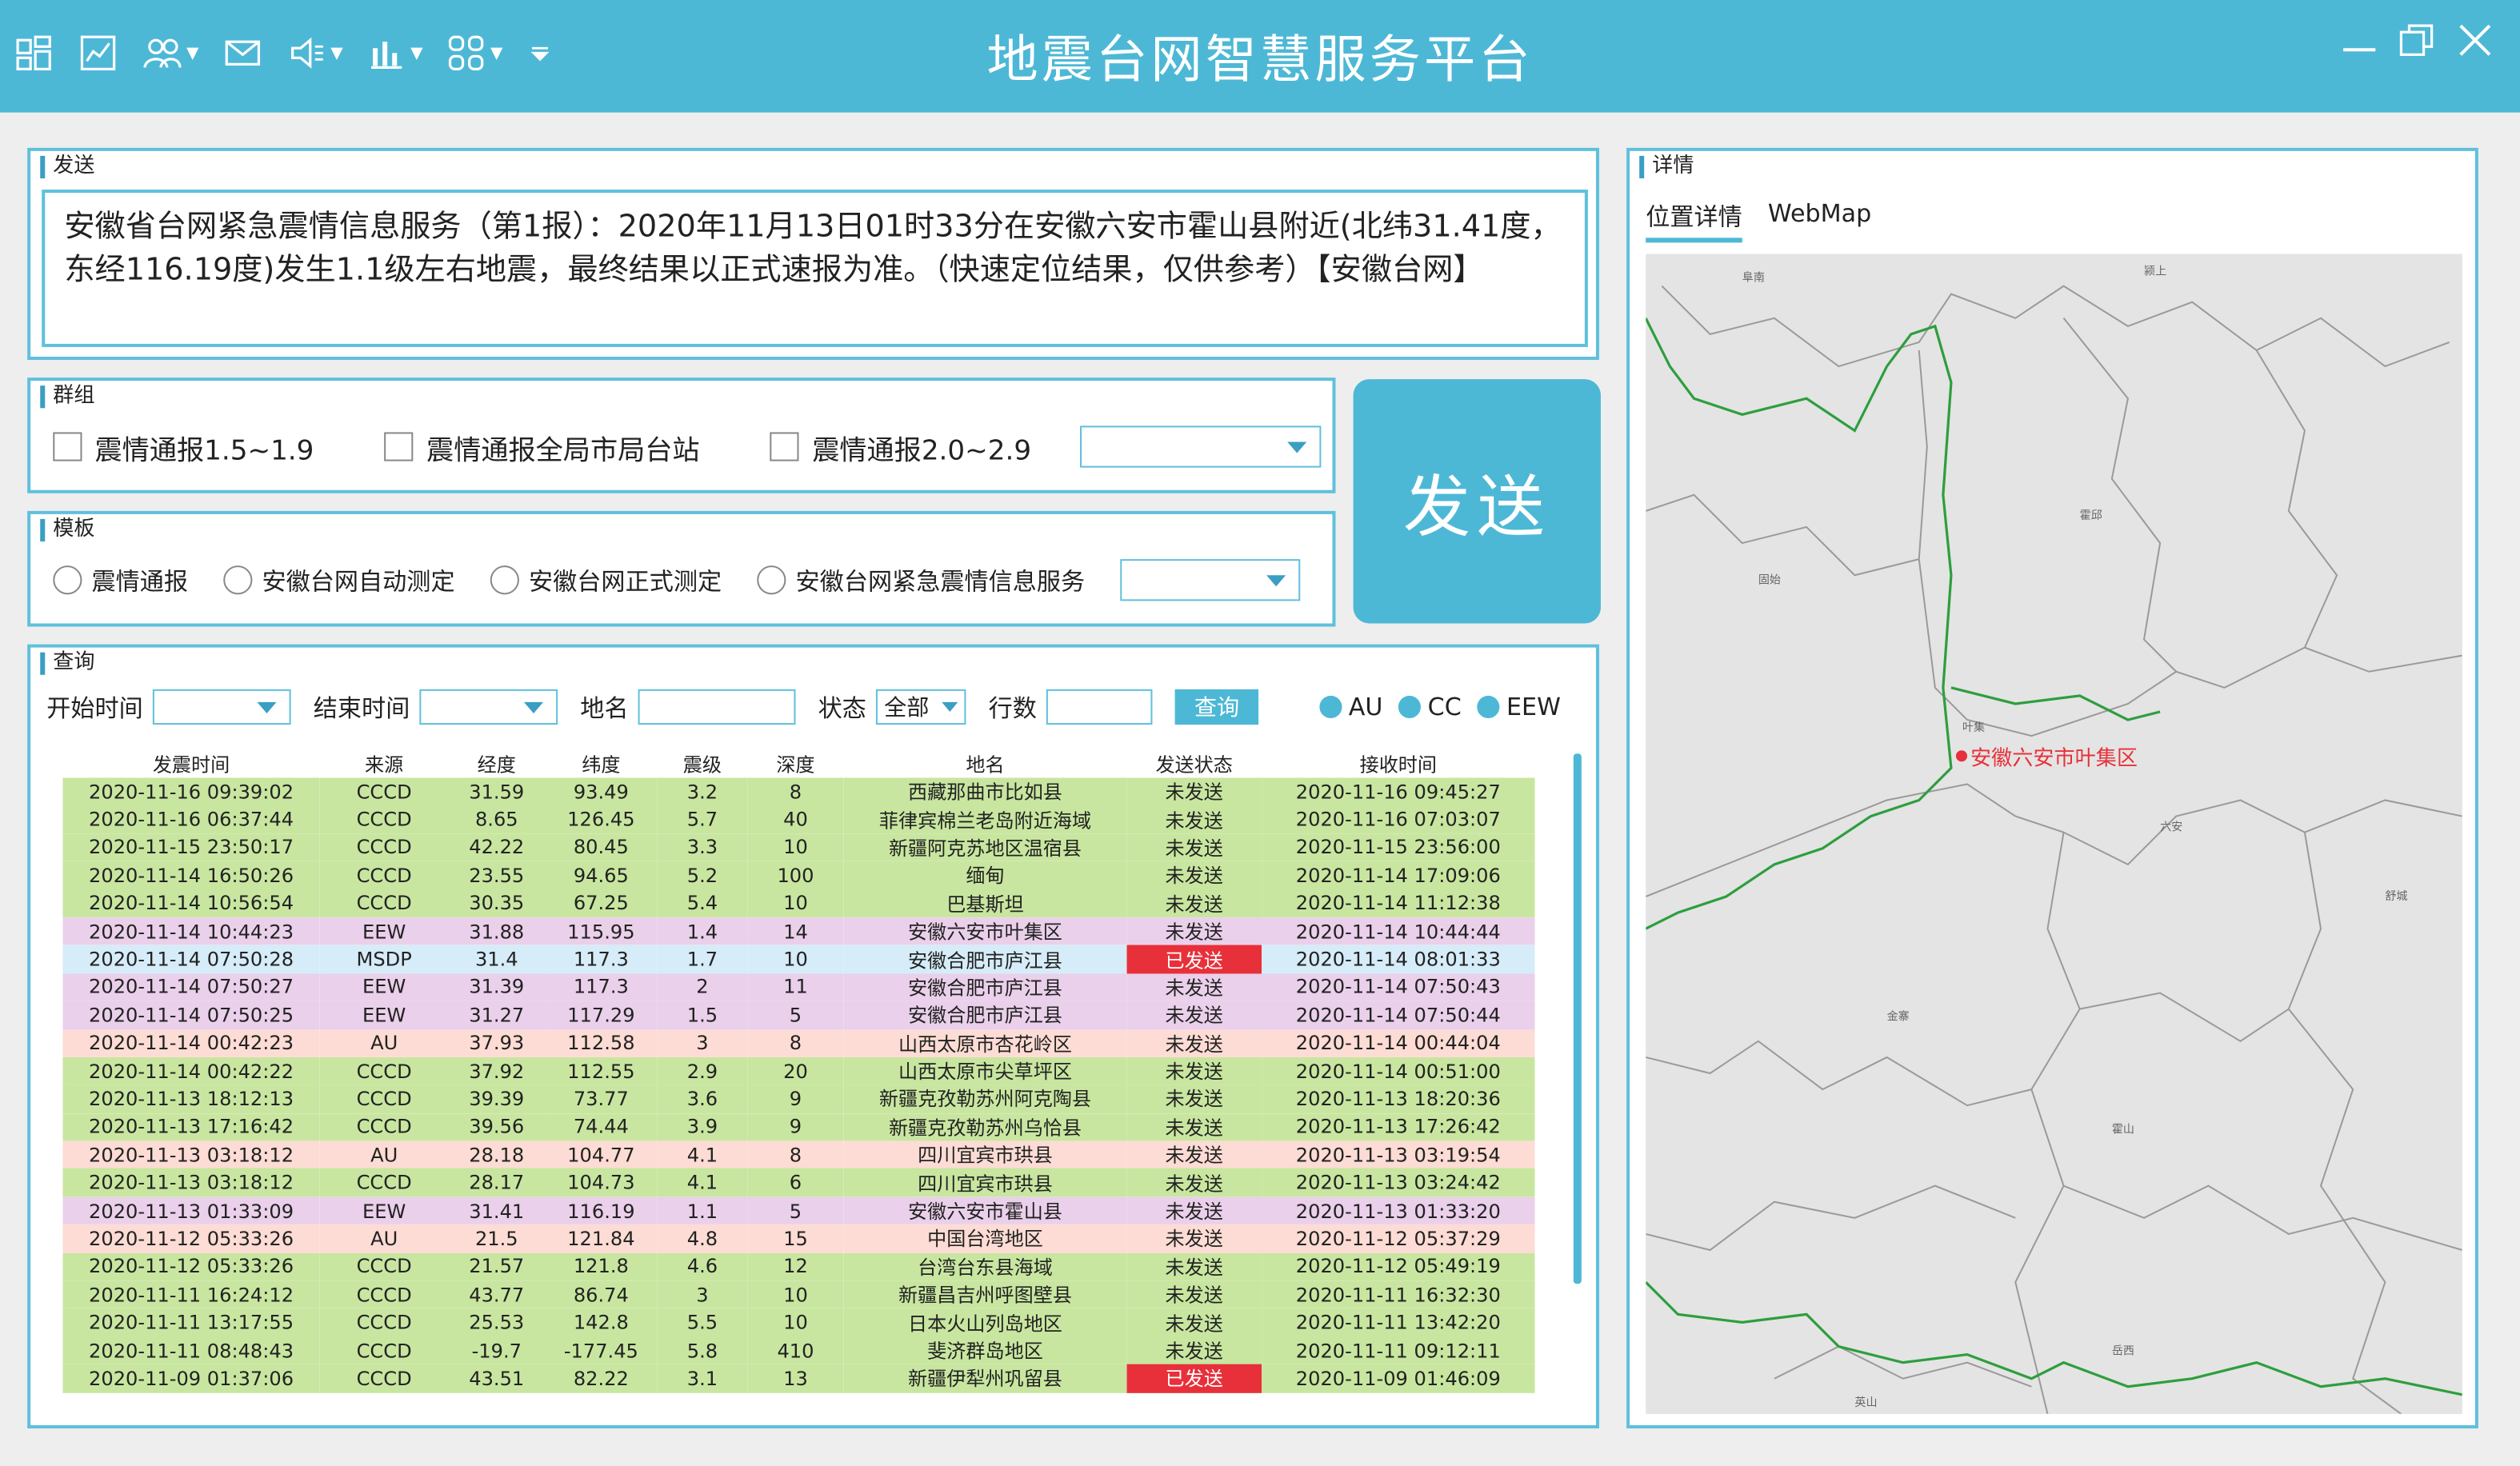 This screenshot has height=1466, width=2520. I want to click on template-option: 震情通报, so click(120, 580).